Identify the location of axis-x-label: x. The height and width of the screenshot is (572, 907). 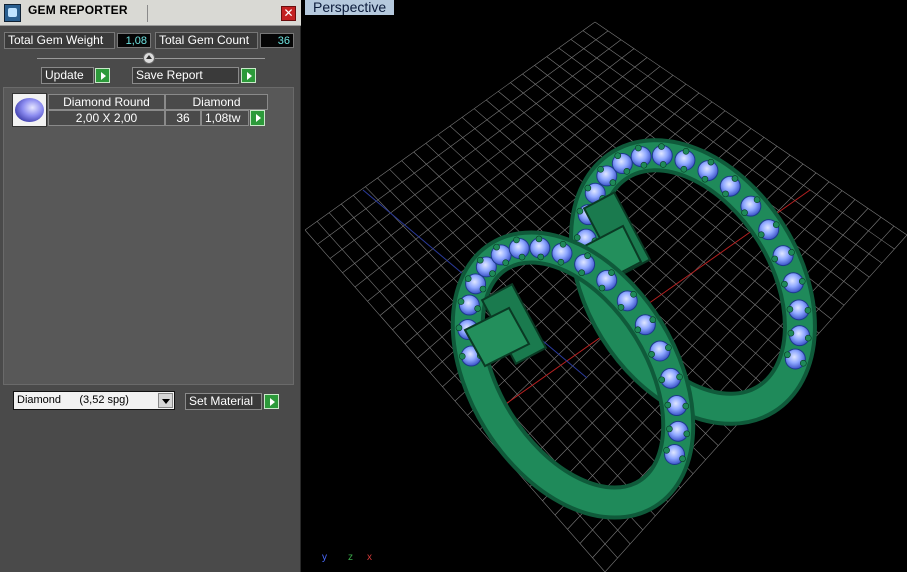
(369, 557).